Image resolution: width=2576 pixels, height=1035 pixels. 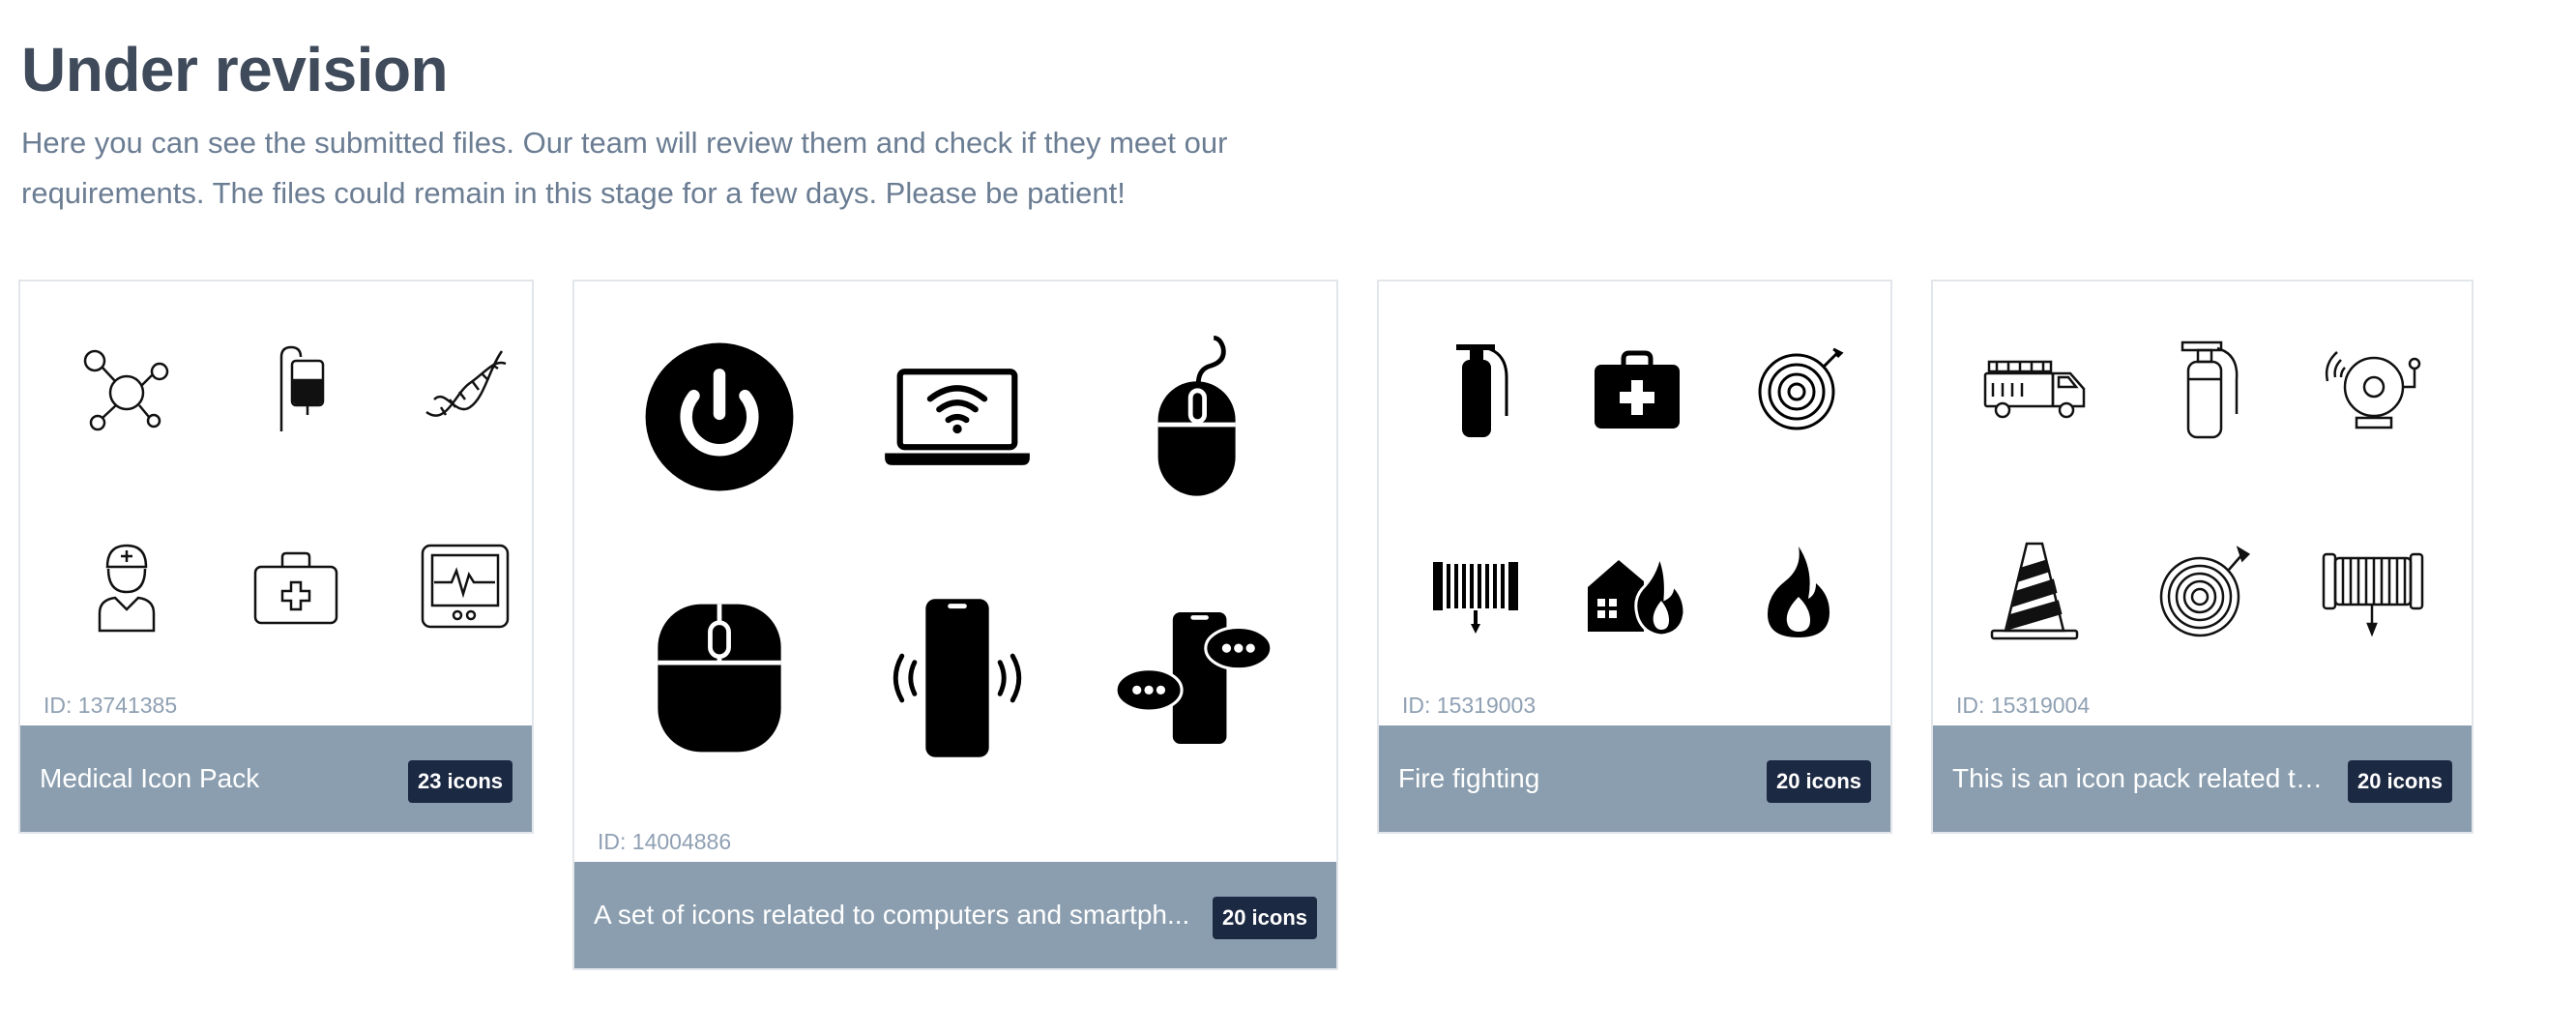 What do you see at coordinates (957, 678) in the screenshot?
I see `vibrating-smartphone-icon` at bounding box center [957, 678].